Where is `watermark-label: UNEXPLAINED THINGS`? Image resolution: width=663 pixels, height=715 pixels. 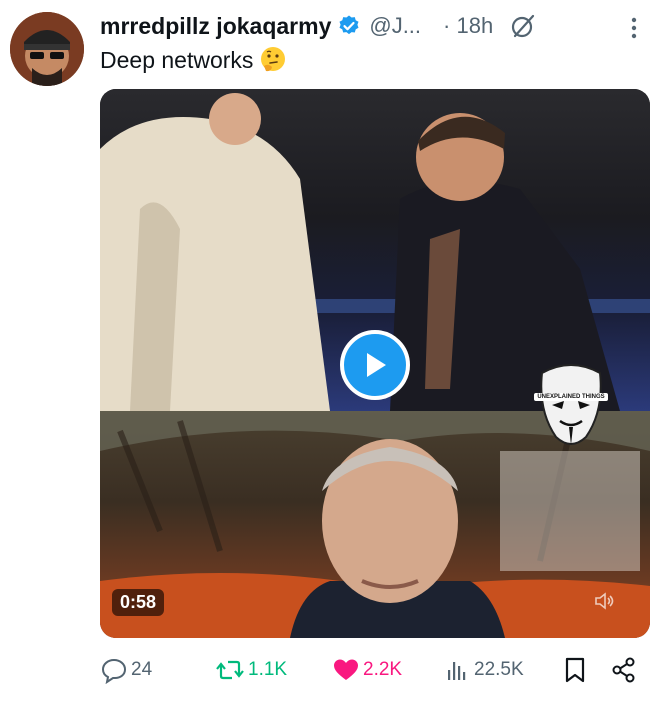
watermark-label: UNEXPLAINED THINGS is located at coordinates (571, 397).